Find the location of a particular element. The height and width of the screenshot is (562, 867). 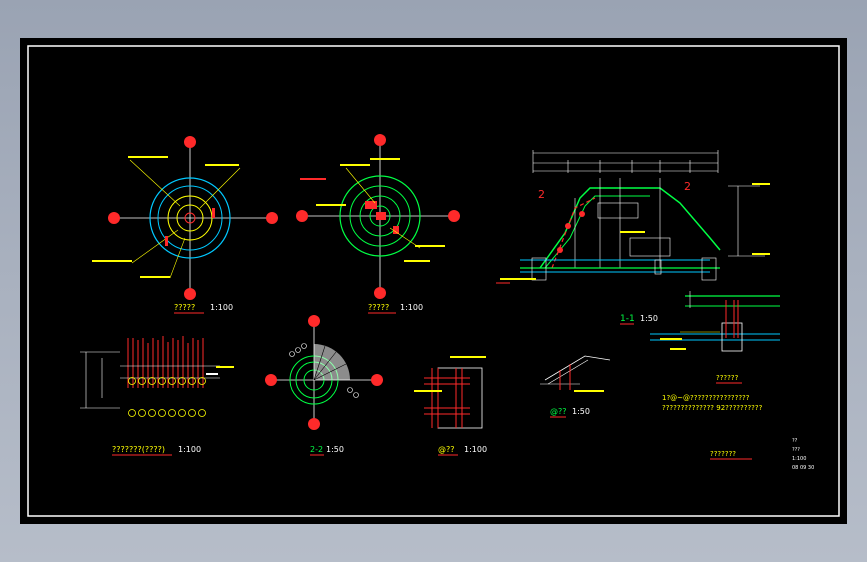

detail-c-title: ?????? is located at coordinates (727, 378).